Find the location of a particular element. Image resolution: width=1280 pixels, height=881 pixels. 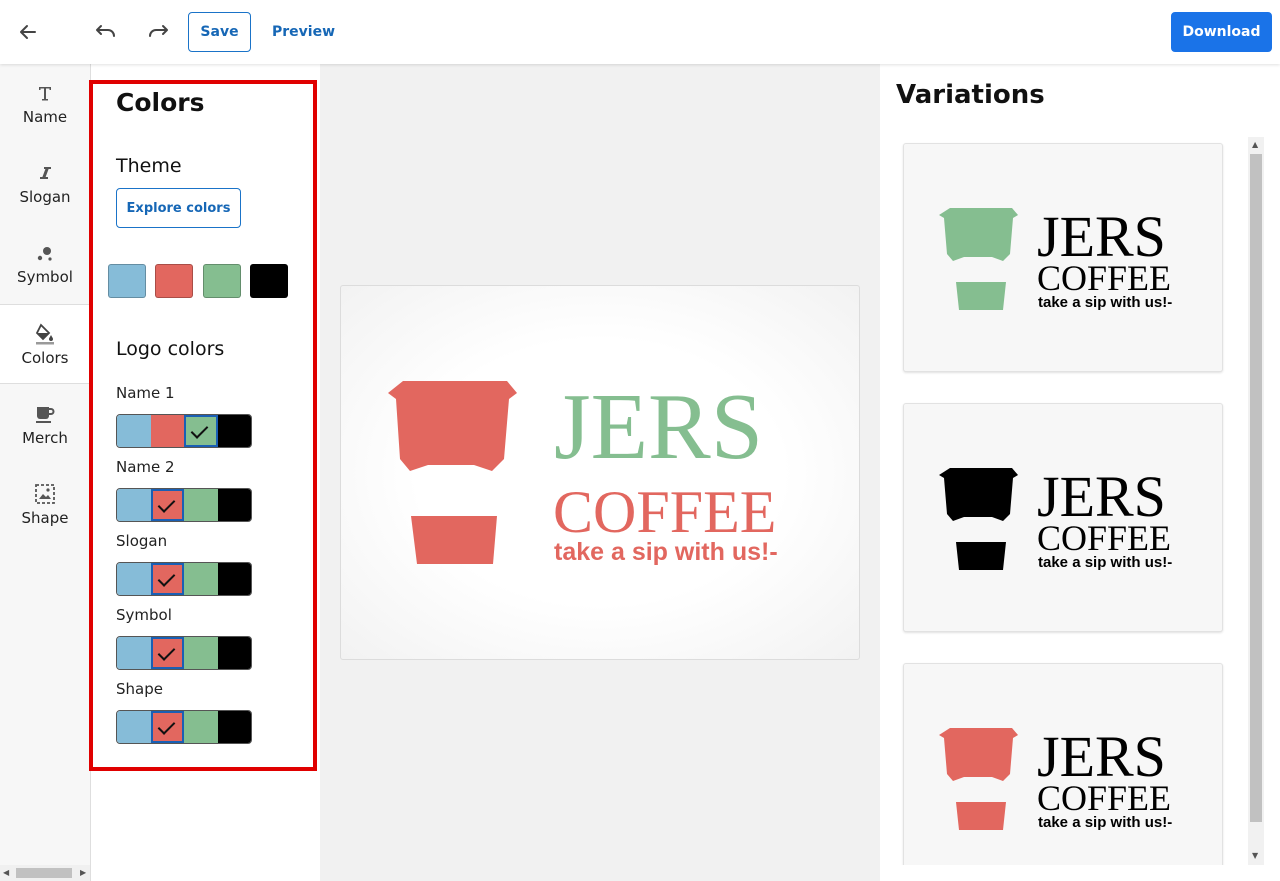

logo-preview: JERS COFFEE take a sip with us!- is located at coordinates (583, 470).